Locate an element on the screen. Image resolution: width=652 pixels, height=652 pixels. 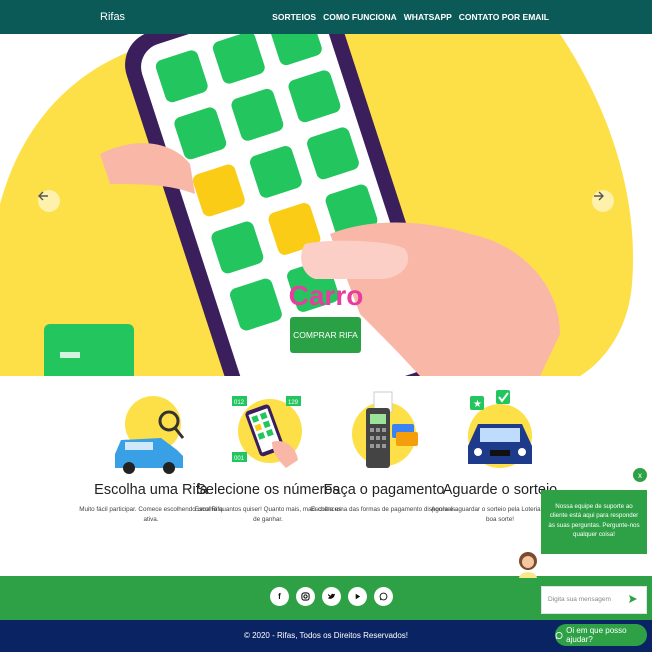
chat-help-label: Oi em que posso ajudar? is located at coordinates (596, 635).